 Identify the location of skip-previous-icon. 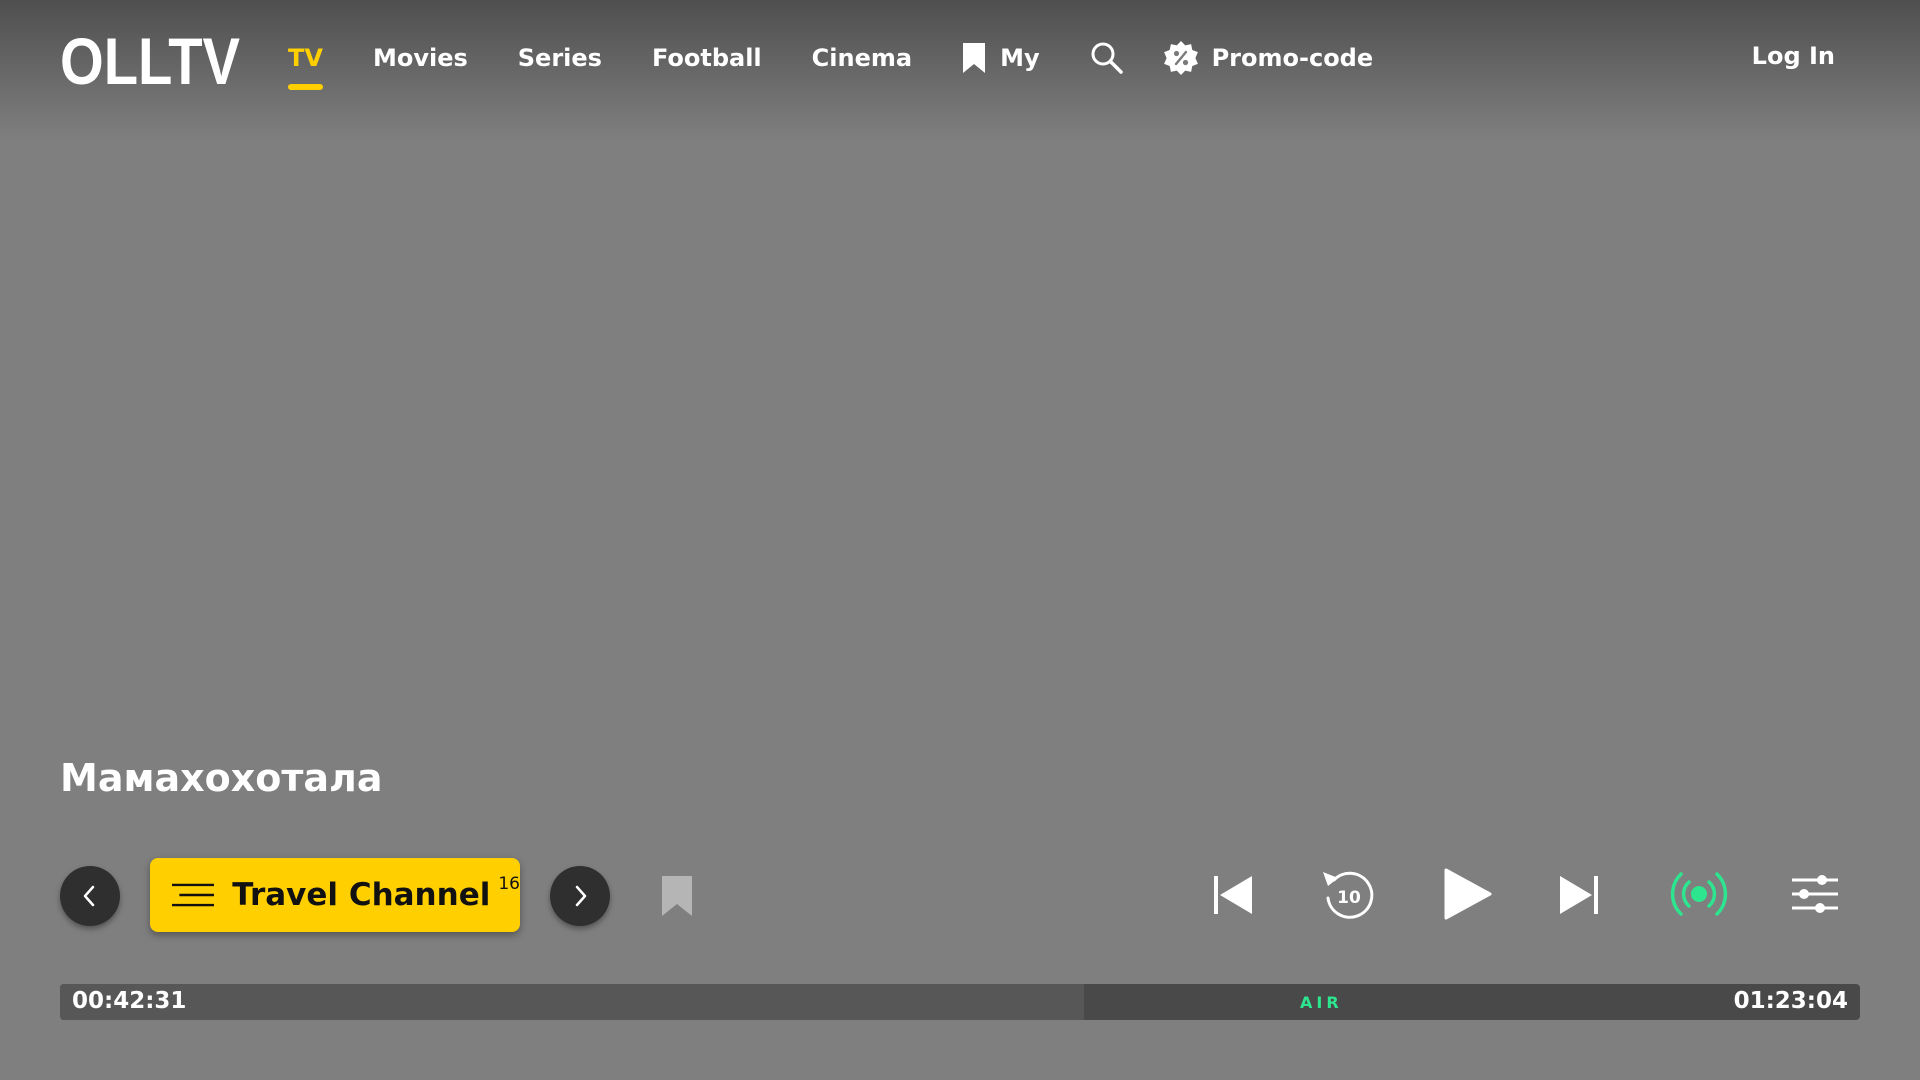
(1233, 895).